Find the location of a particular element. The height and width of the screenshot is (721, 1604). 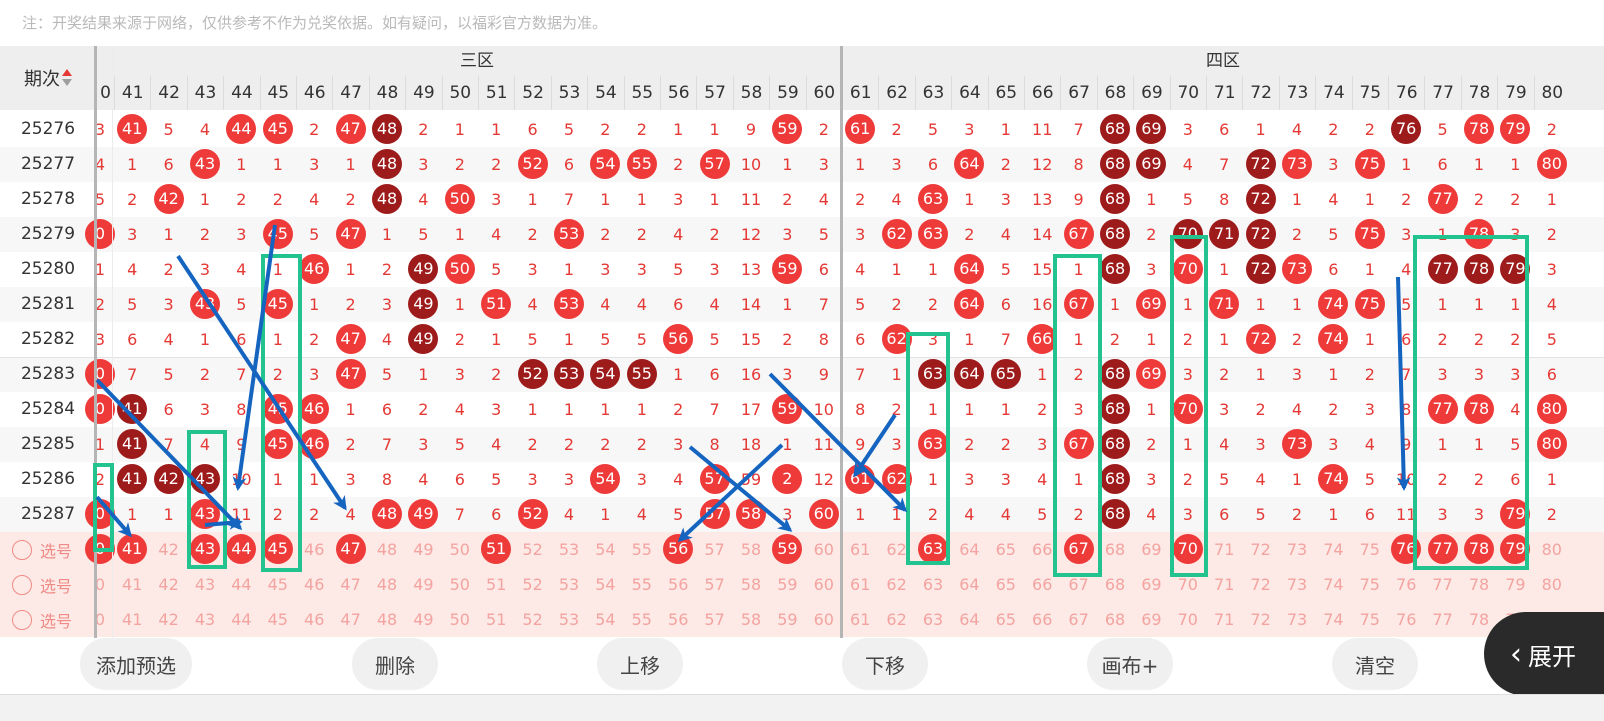

sort-icon is located at coordinates (67, 78).